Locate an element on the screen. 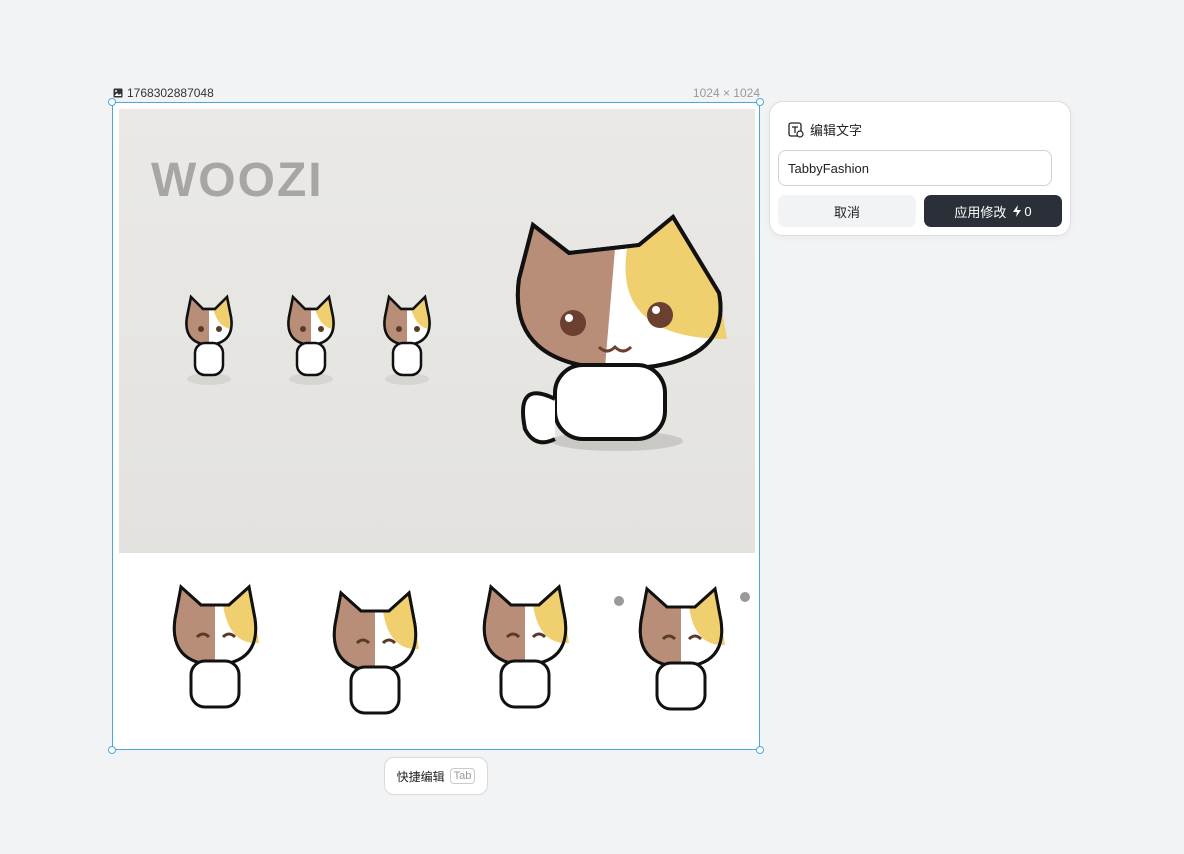  edit-text-header: 编辑文字 is located at coordinates (825, 129).